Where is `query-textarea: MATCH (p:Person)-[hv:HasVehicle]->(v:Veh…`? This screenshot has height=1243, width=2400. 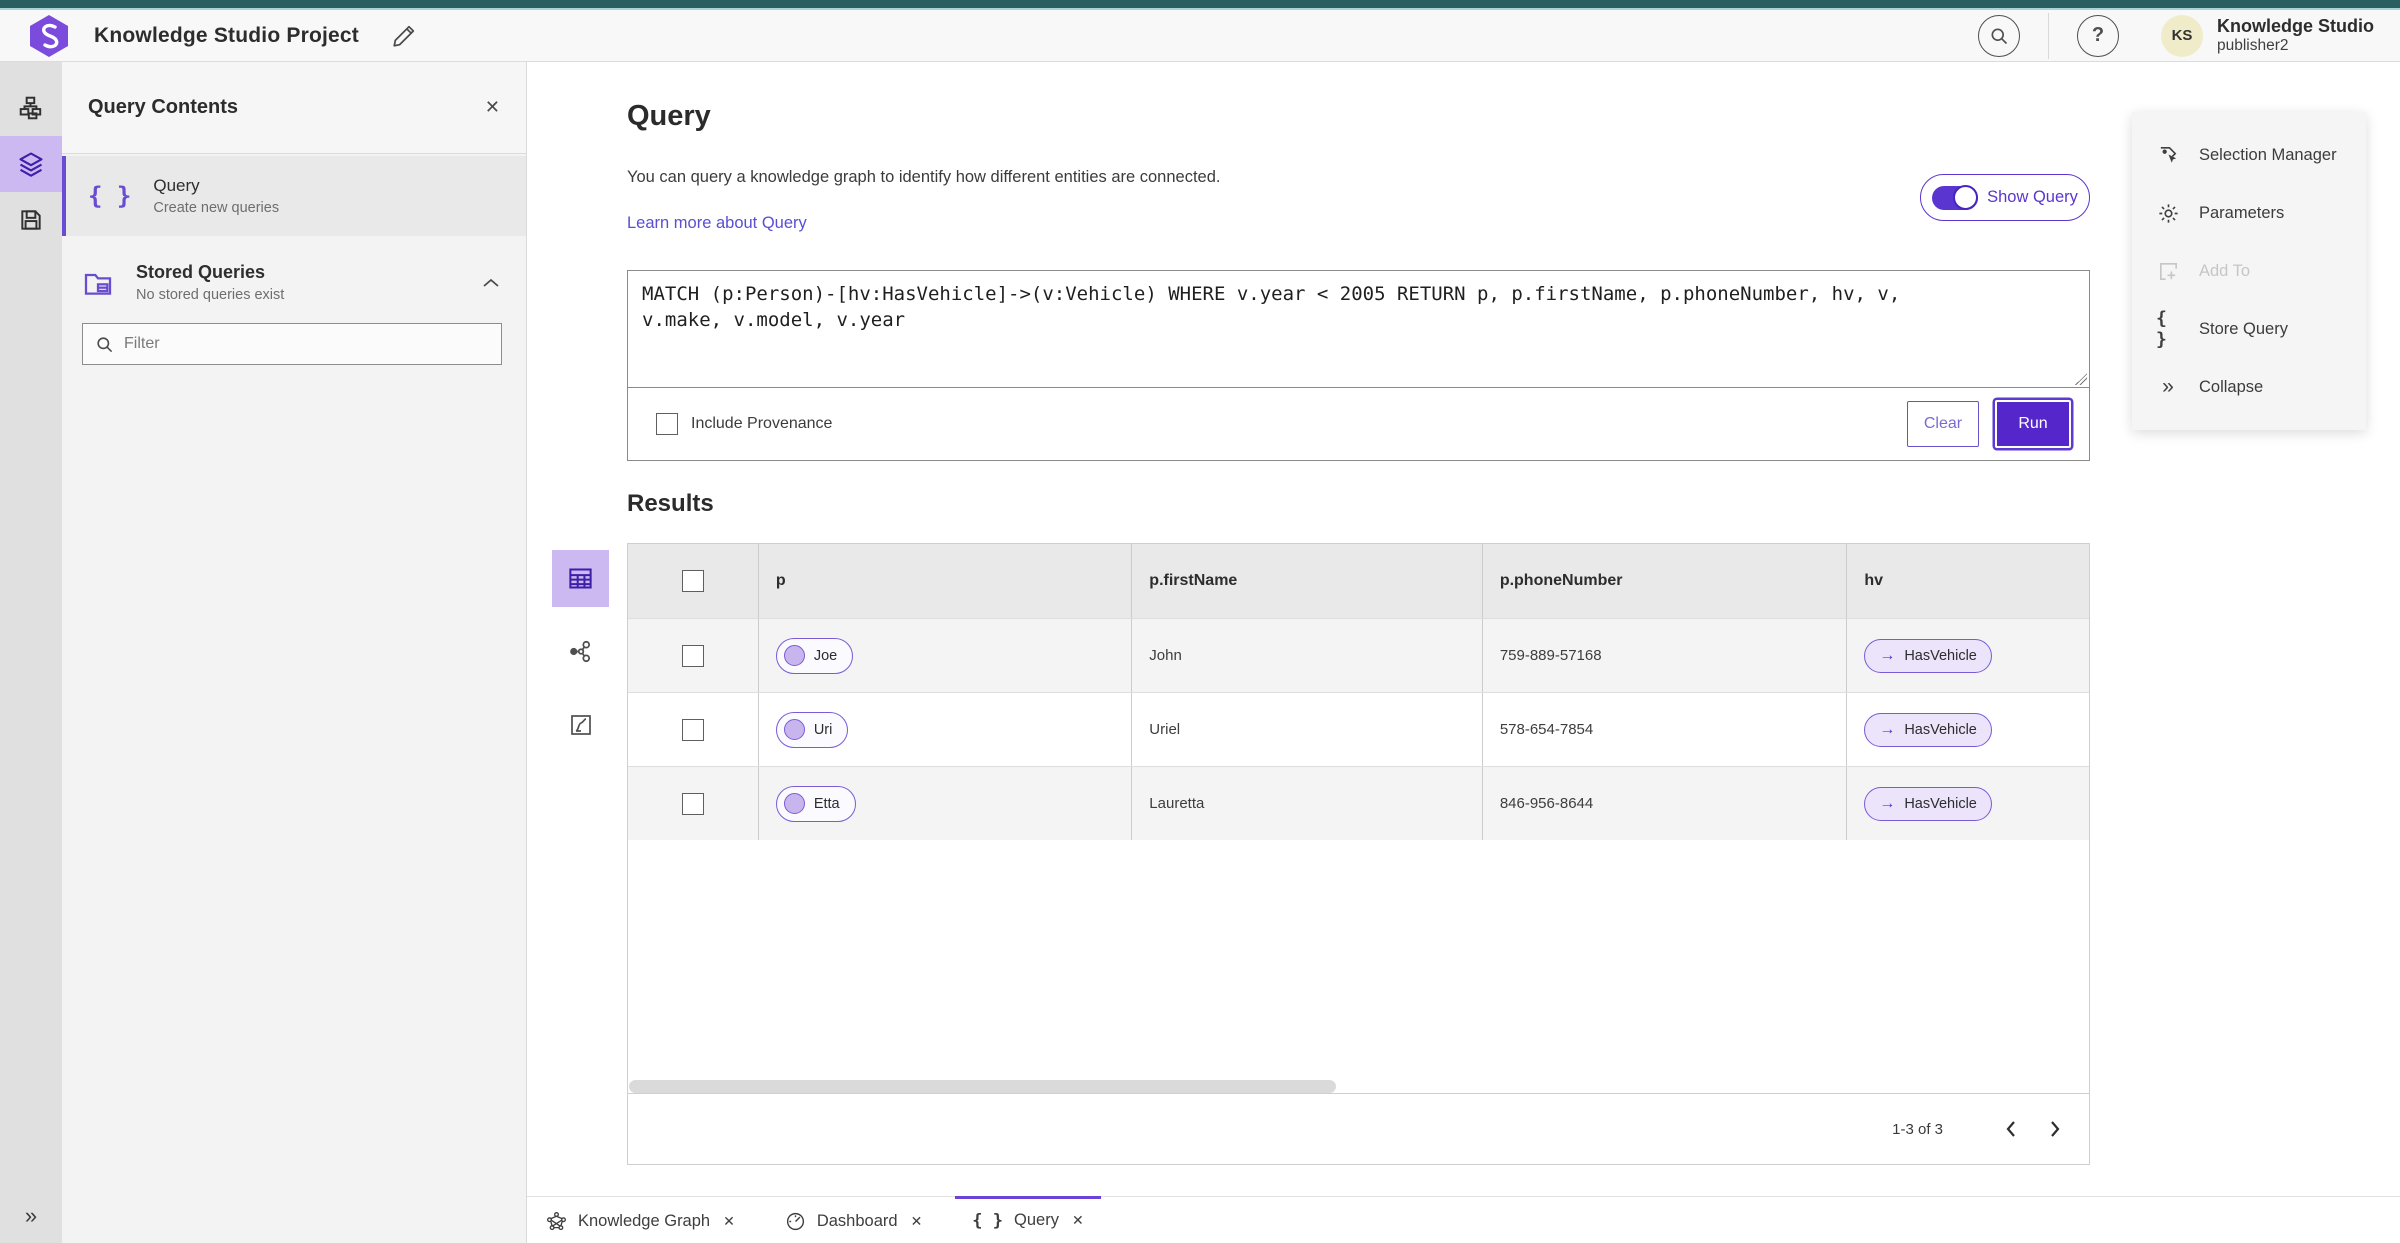 query-textarea: MATCH (p:Person)-[hv:HasVehicle]->(v:Veh… is located at coordinates (1358, 329).